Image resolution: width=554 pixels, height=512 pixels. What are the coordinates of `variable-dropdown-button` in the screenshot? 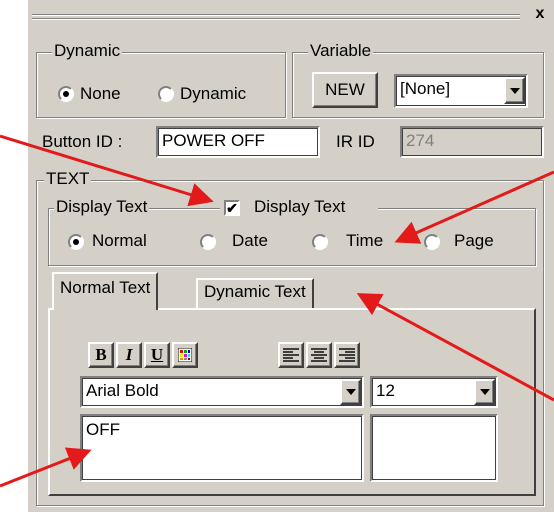 It's located at (514, 90).